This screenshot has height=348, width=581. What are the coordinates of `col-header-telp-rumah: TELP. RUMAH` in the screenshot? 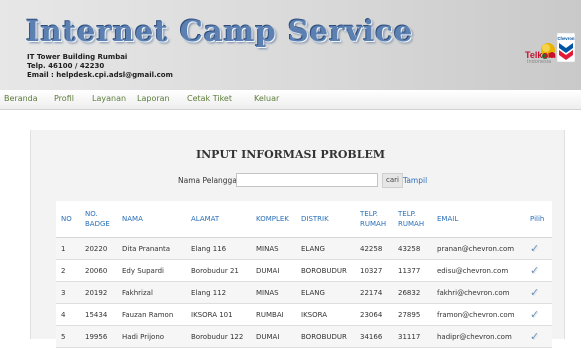 It's located at (374, 219).